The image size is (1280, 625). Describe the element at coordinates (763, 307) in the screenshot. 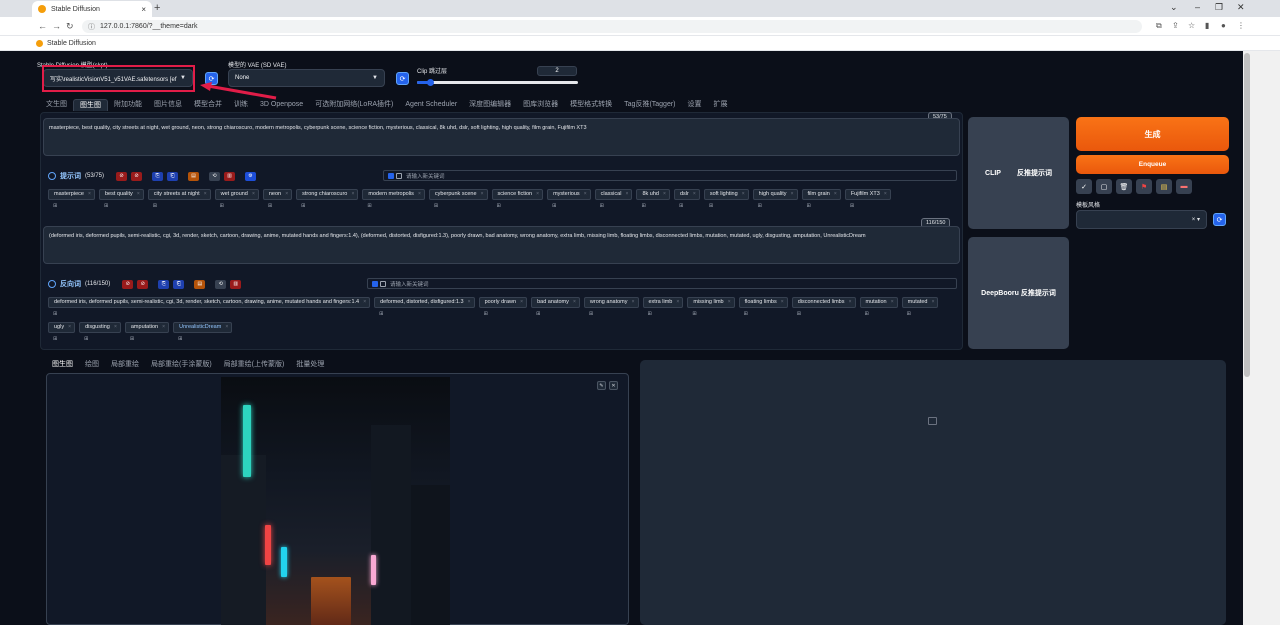

I see `tag-chip: floating limbs ⊞` at that location.